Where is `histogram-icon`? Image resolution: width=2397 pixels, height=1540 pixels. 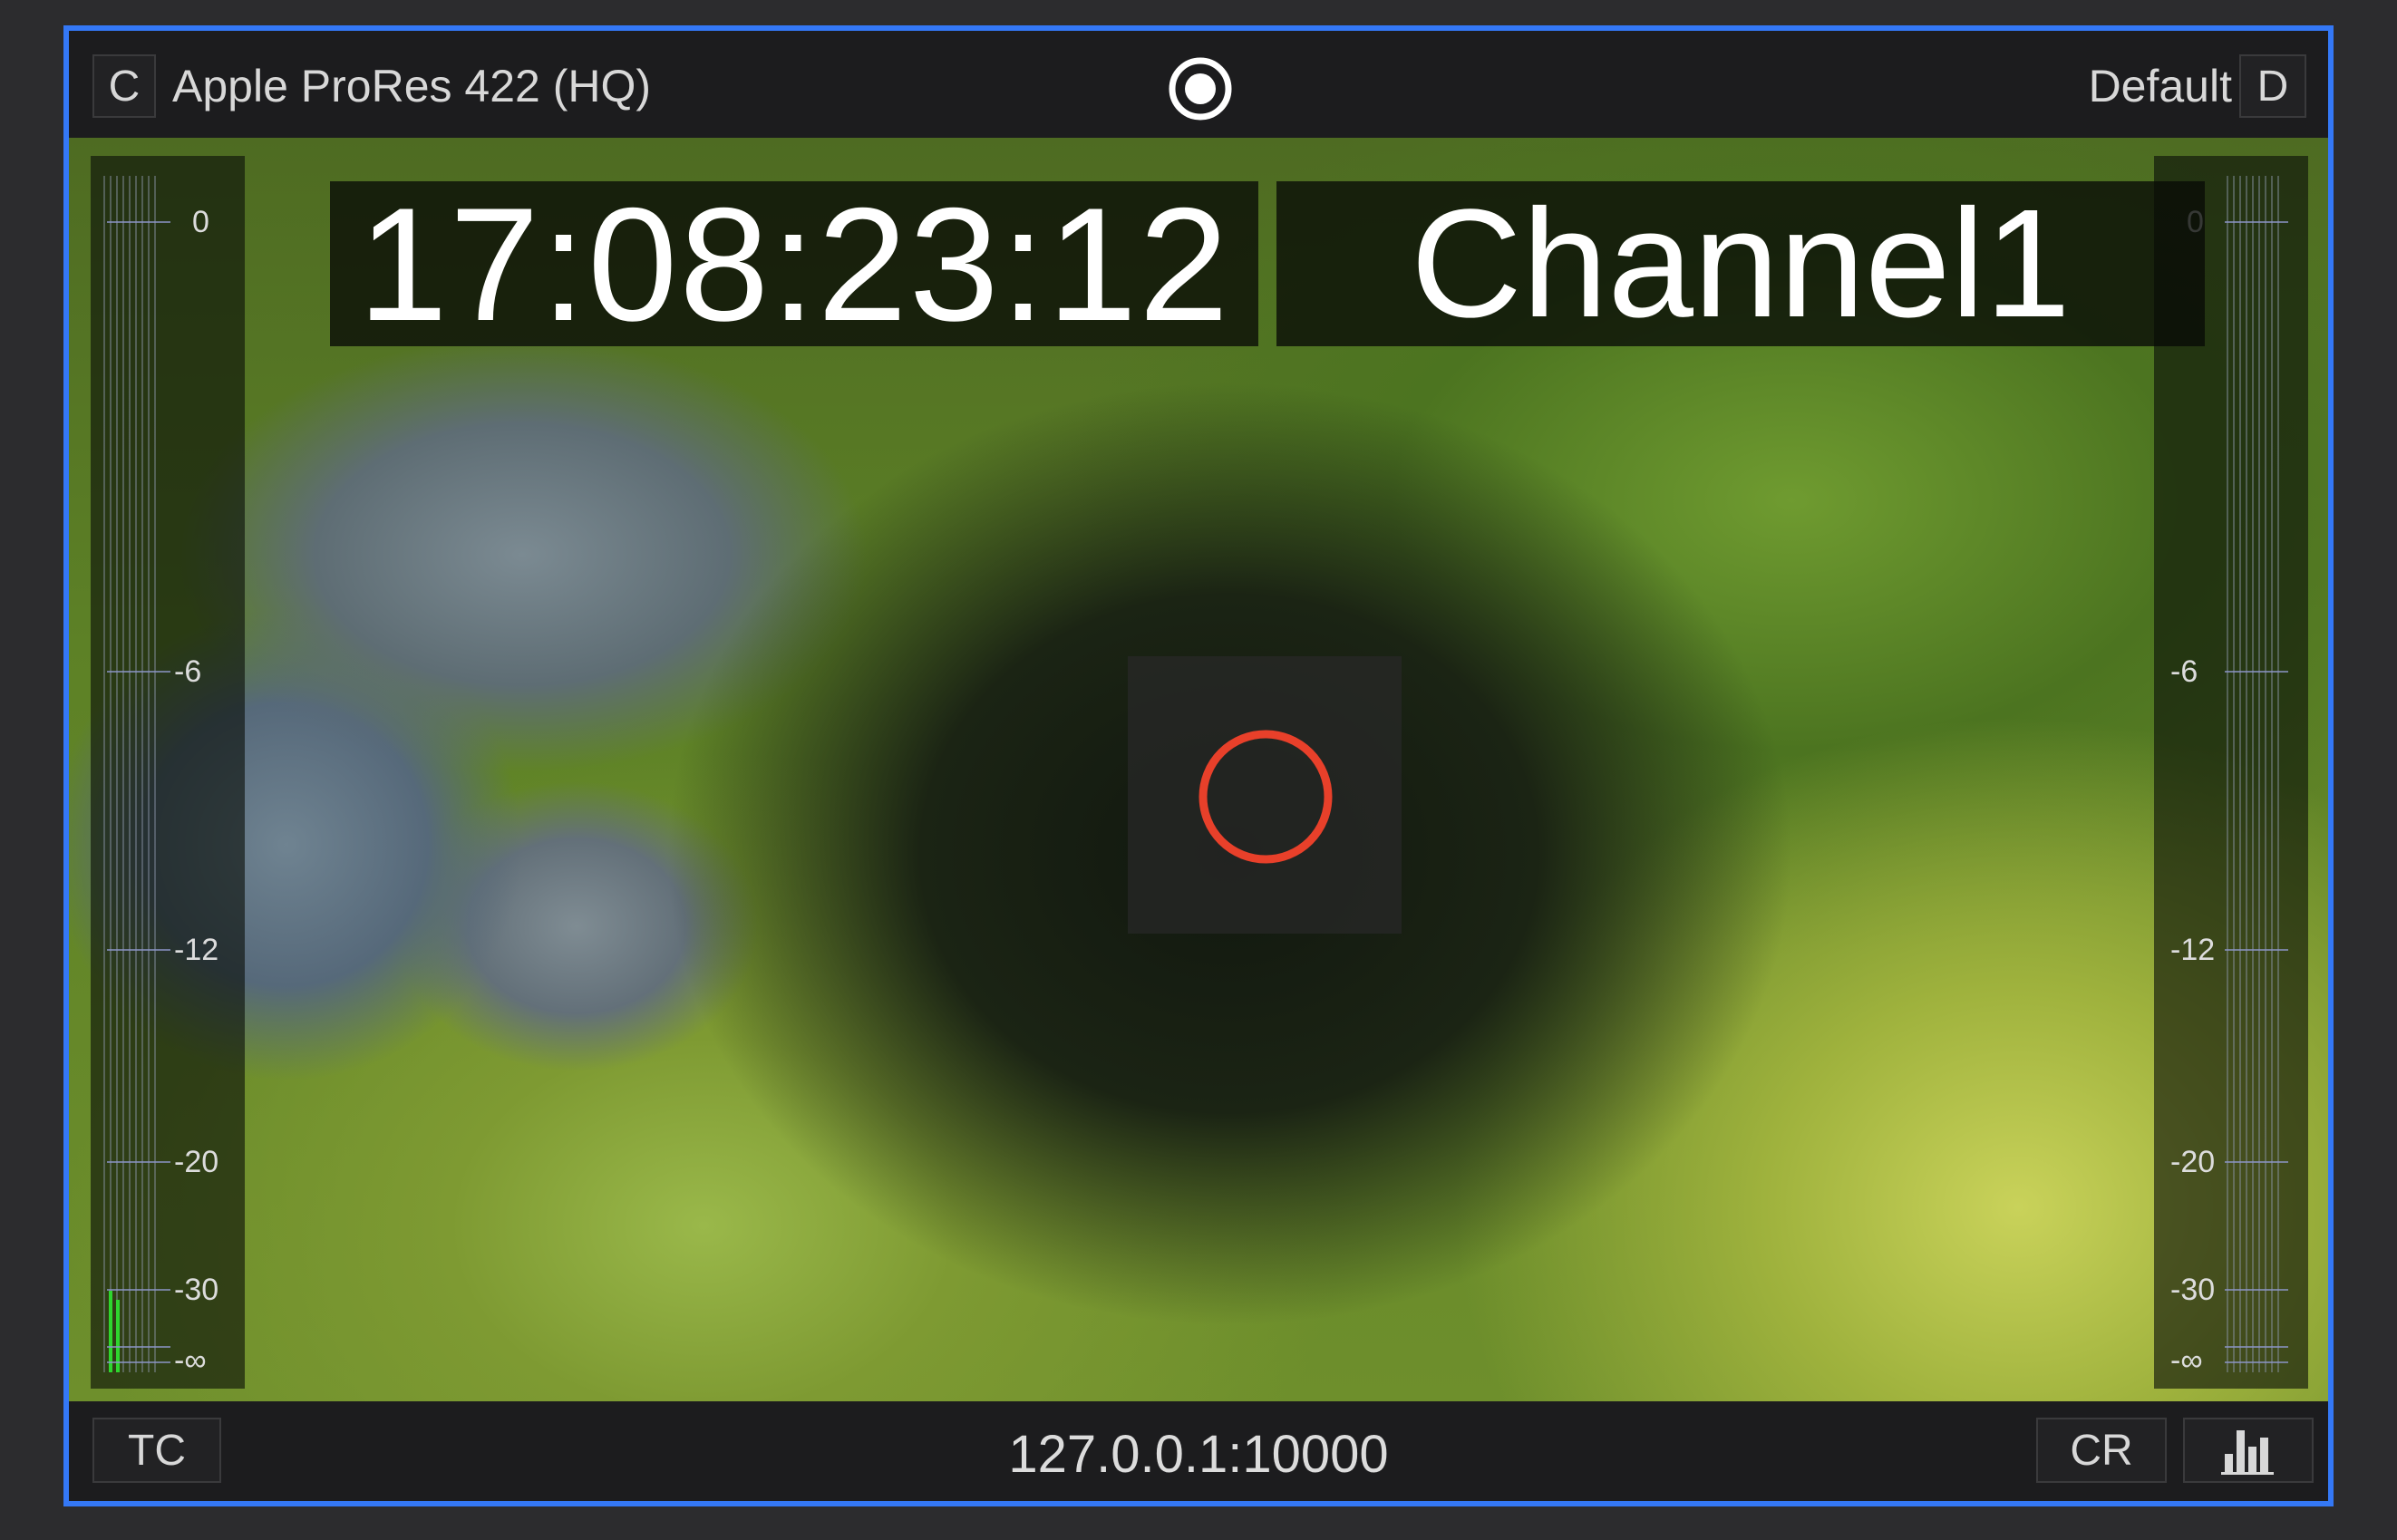 histogram-icon is located at coordinates (2248, 1452).